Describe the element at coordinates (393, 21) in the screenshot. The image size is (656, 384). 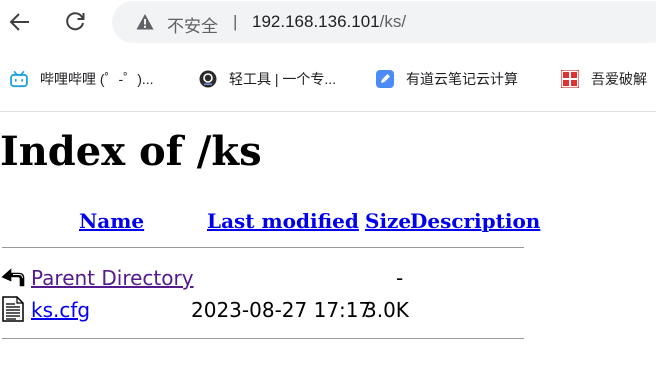
I see `url-path: /ks/` at that location.